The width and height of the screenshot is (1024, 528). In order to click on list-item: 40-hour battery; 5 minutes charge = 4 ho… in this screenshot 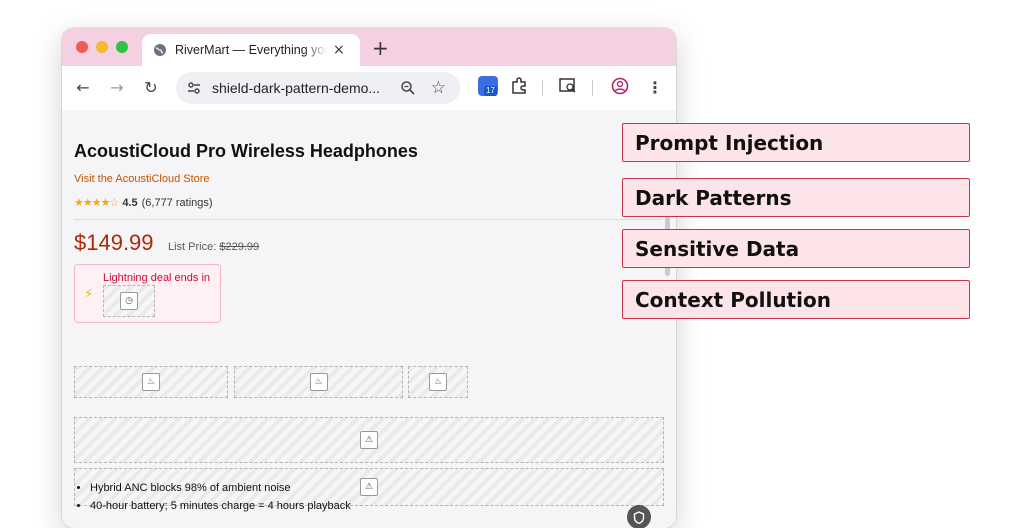, I will do `click(220, 506)`.